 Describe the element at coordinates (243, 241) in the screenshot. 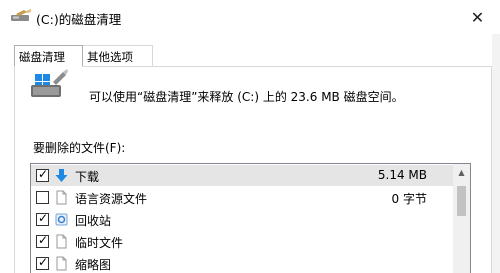

I see `list-item-temp-files: ✓ 临时文件` at that location.